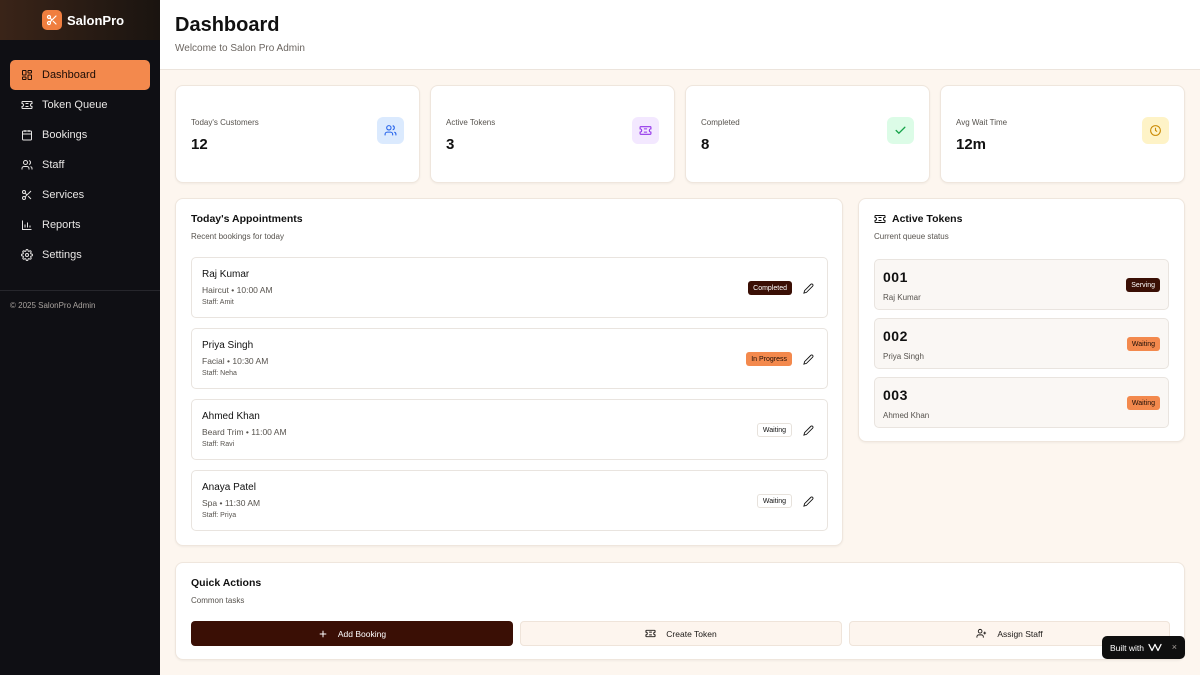 This screenshot has height=675, width=1200. I want to click on check-icon, so click(900, 130).